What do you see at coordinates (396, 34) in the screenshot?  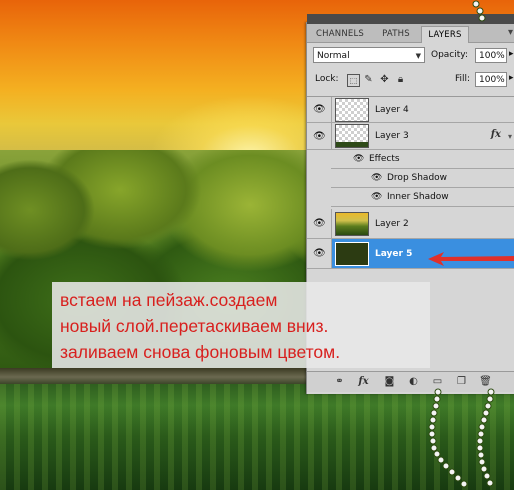 I see `tab-paths: PATHS` at bounding box center [396, 34].